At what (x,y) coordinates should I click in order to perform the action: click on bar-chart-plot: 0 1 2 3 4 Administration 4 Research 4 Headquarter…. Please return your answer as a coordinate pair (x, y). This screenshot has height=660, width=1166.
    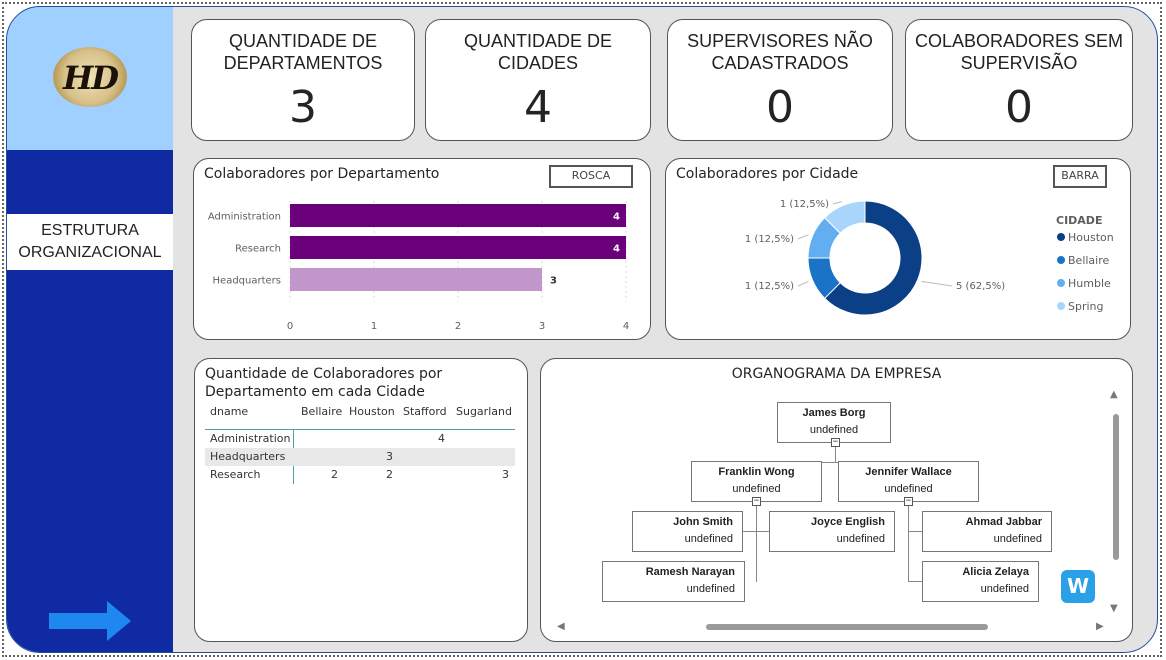
    Looking at the image, I should click on (418, 266).